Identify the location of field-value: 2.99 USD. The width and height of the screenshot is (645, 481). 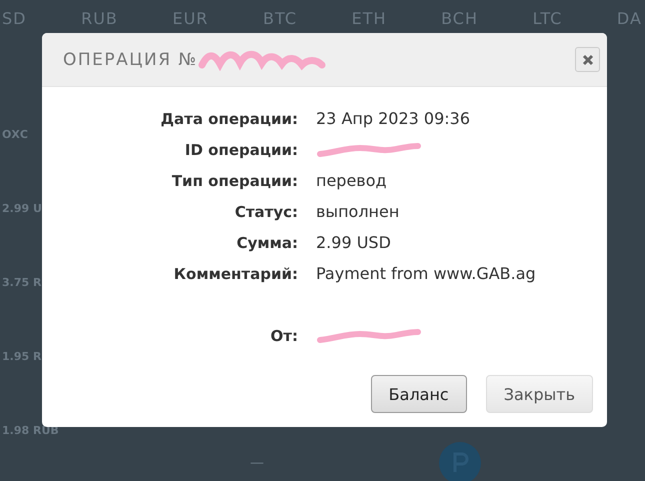
(353, 242).